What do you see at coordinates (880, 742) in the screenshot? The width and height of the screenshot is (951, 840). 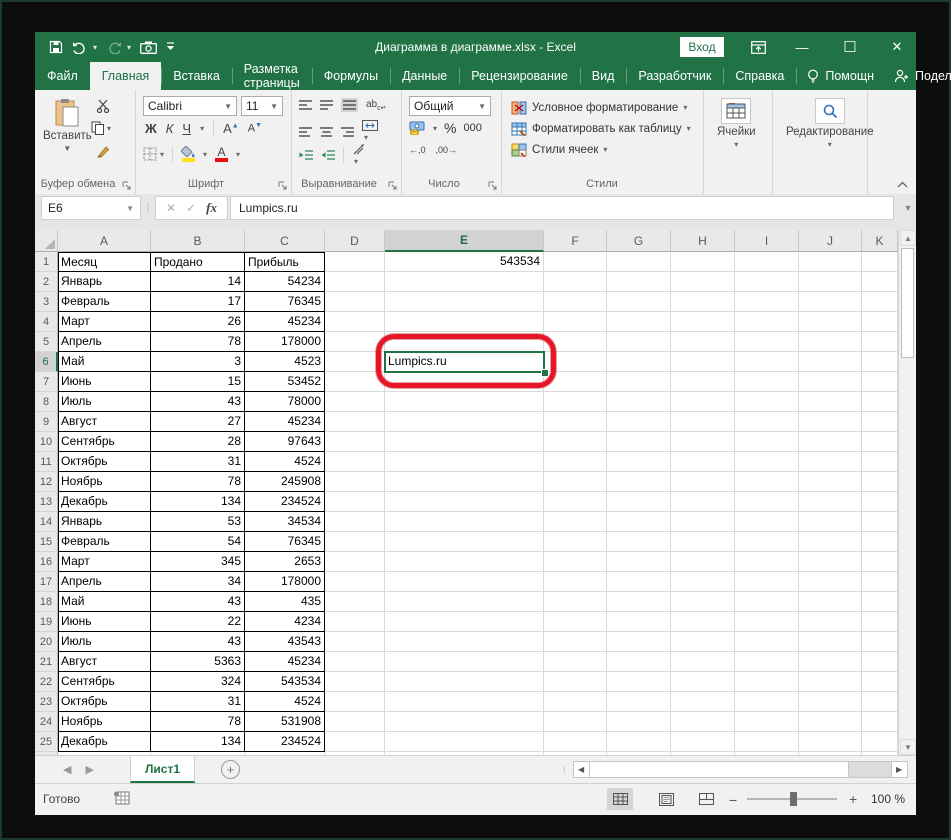 I see `cell-K25` at bounding box center [880, 742].